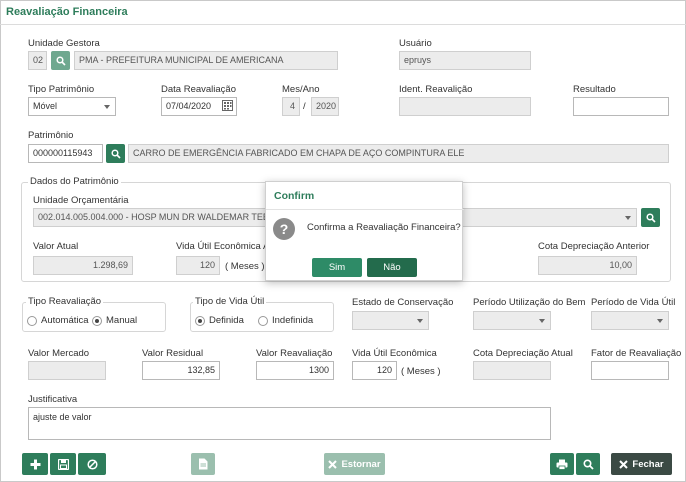 This screenshot has width=686, height=482. Describe the element at coordinates (648, 464) in the screenshot. I see `fechar-label: Fechar` at that location.